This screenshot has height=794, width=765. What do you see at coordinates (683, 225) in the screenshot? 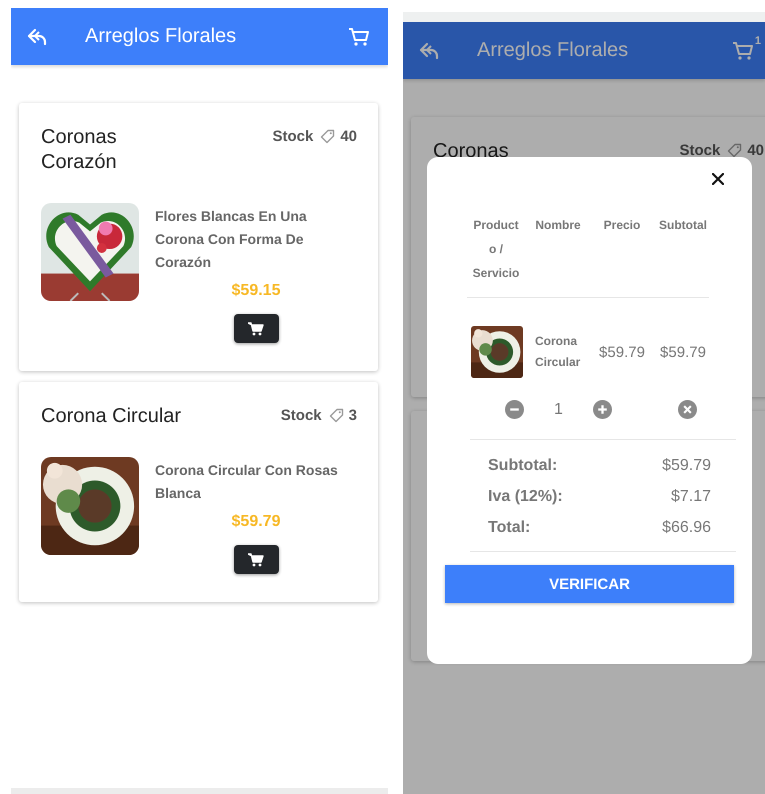
I see `column-header: Subtotal` at bounding box center [683, 225].